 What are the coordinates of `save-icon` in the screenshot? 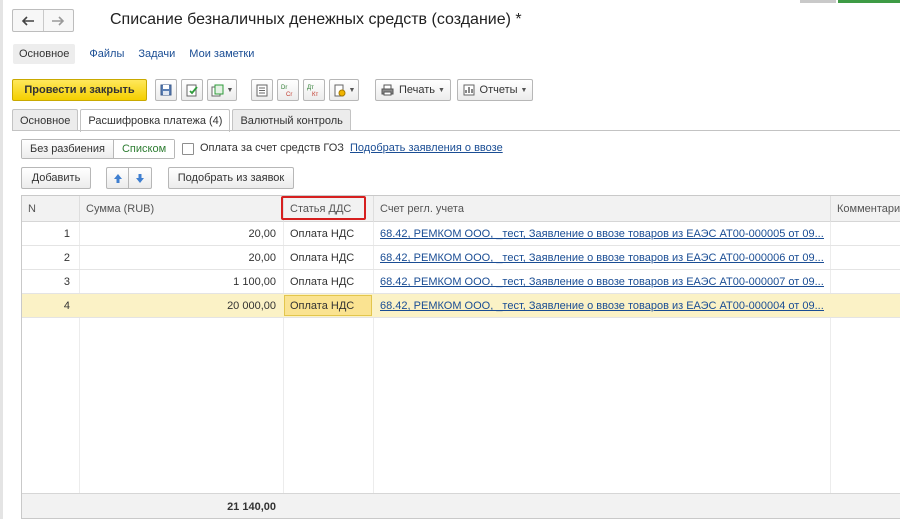 It's located at (166, 90).